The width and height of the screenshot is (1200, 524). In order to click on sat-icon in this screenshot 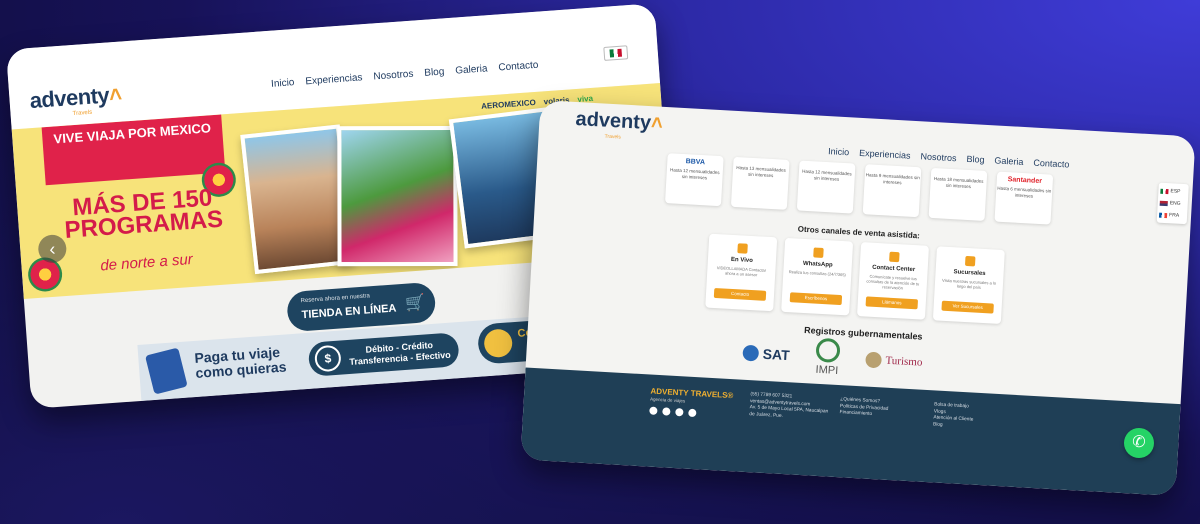, I will do `click(751, 353)`.